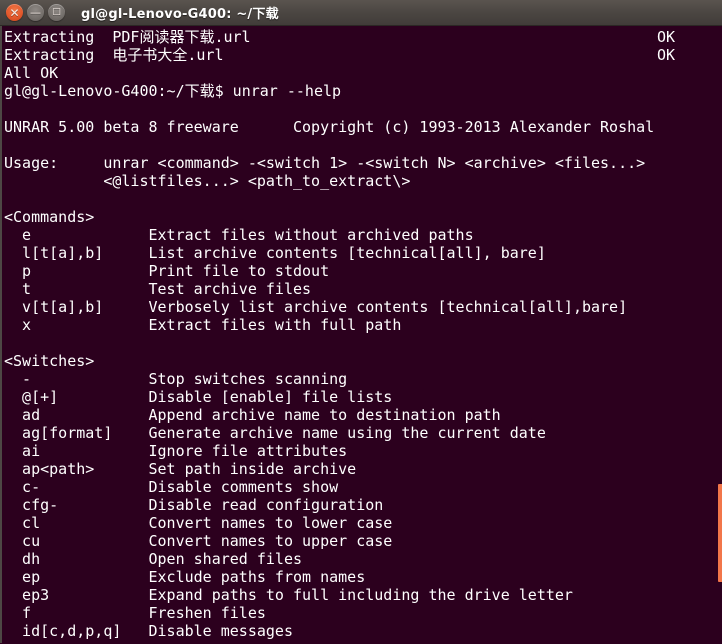  I want to click on terminal-line: cfg- Disable read configuration, so click(194, 505).